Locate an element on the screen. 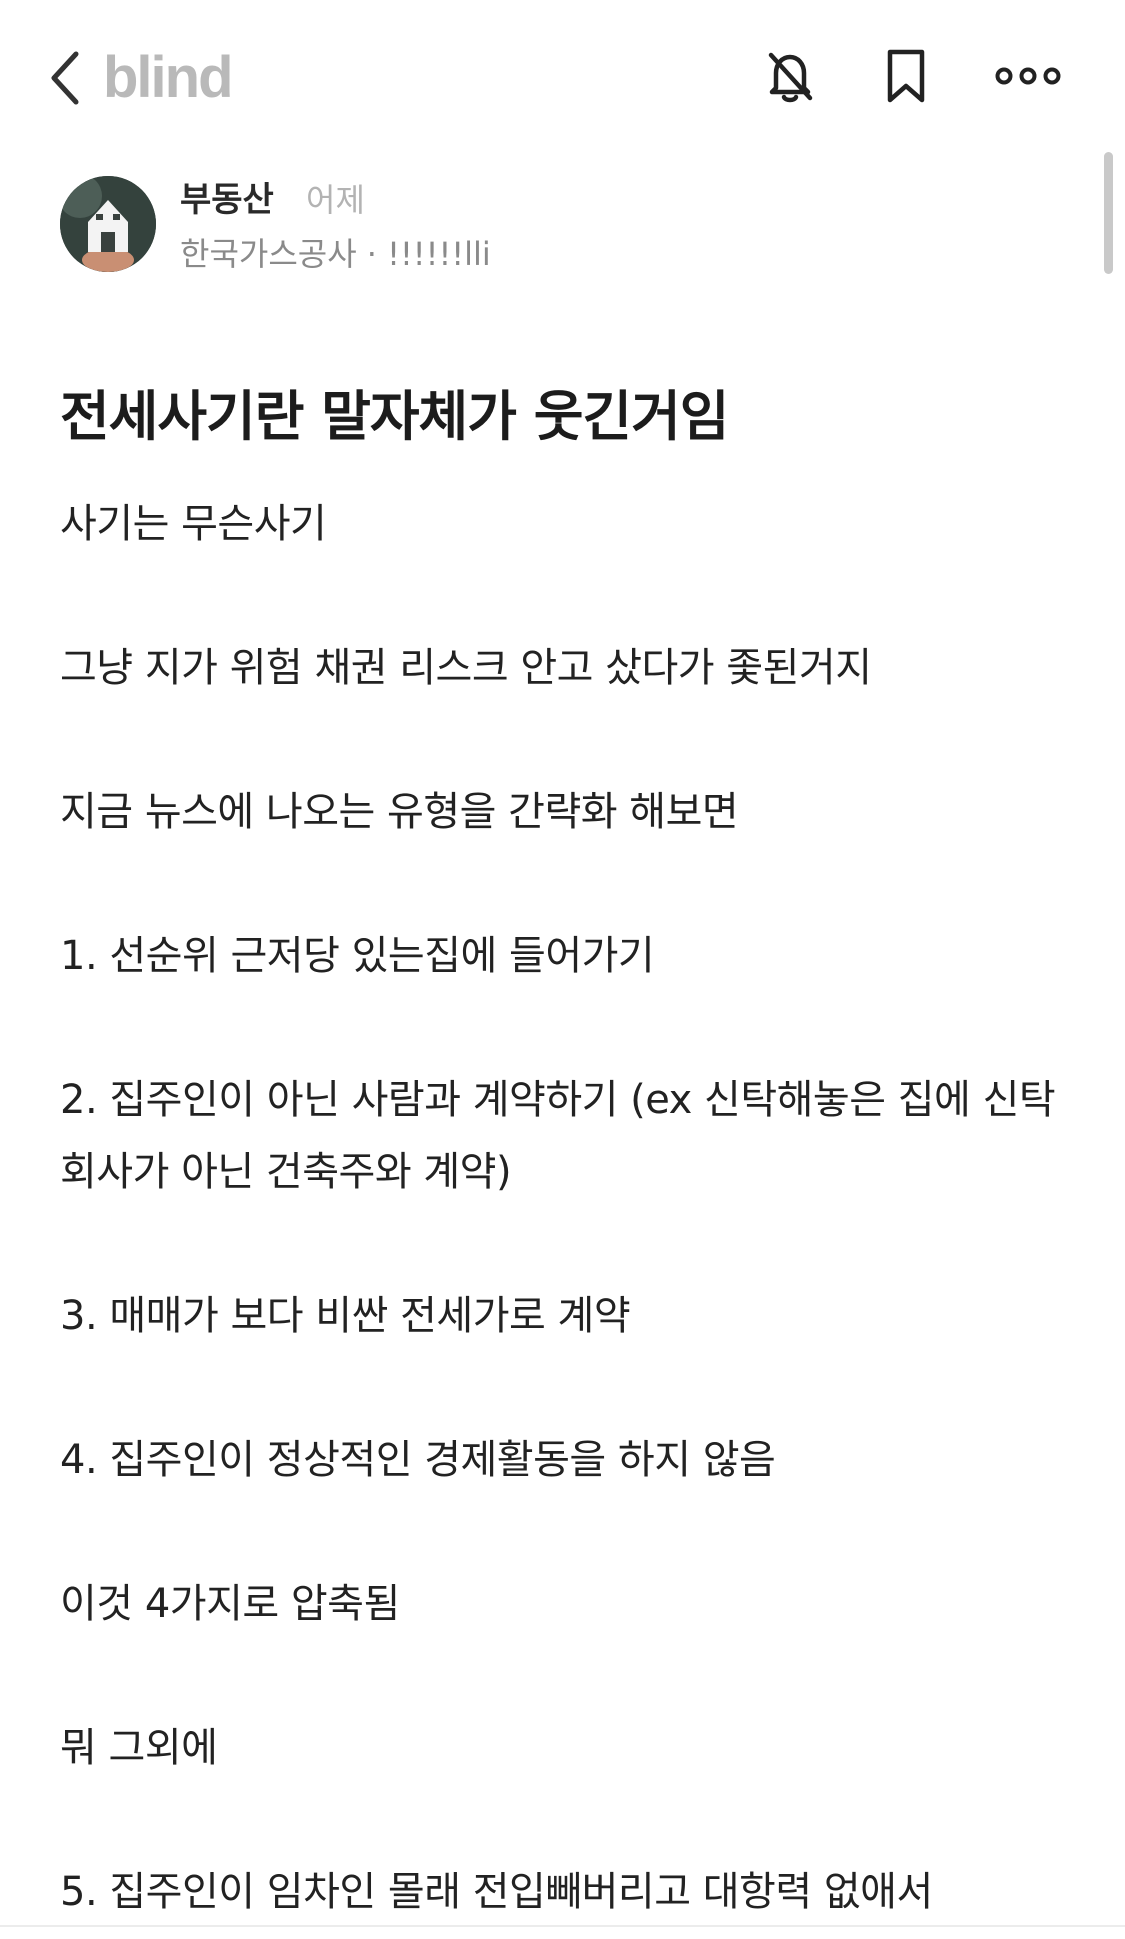 Image resolution: width=1125 pixels, height=1939 pixels. post-paragraph: 그냥 지가 위험 채권 리스크 안고 샀다가 좇된거지 is located at coordinates (466, 668).